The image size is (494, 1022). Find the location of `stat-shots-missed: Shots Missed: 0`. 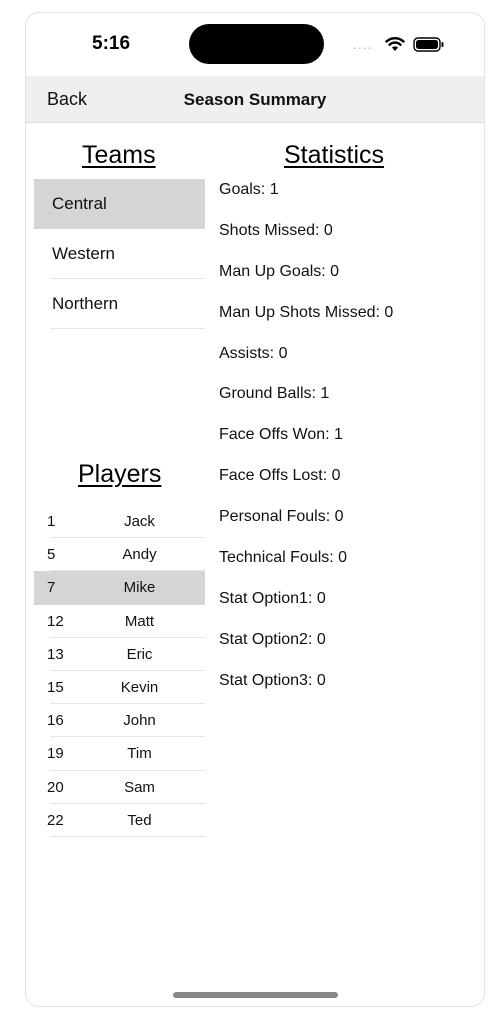

stat-shots-missed: Shots Missed: 0 is located at coordinates (276, 230).